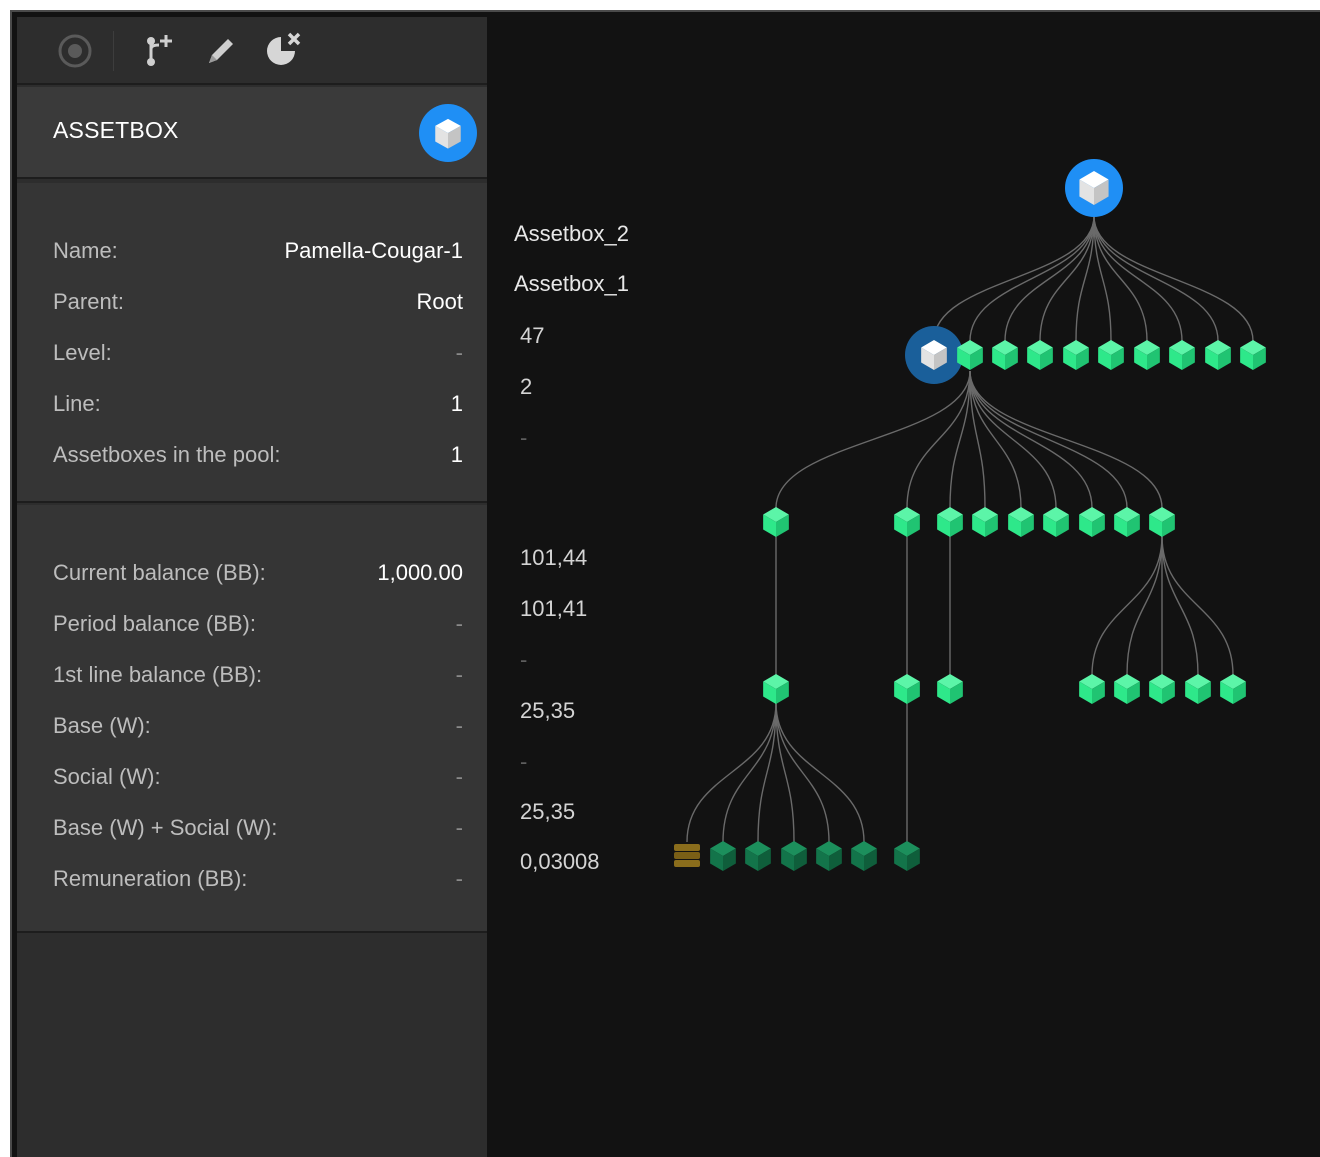 The width and height of the screenshot is (1320, 1157). Describe the element at coordinates (252, 133) in the screenshot. I see `panel-header: ASSETBOX` at that location.